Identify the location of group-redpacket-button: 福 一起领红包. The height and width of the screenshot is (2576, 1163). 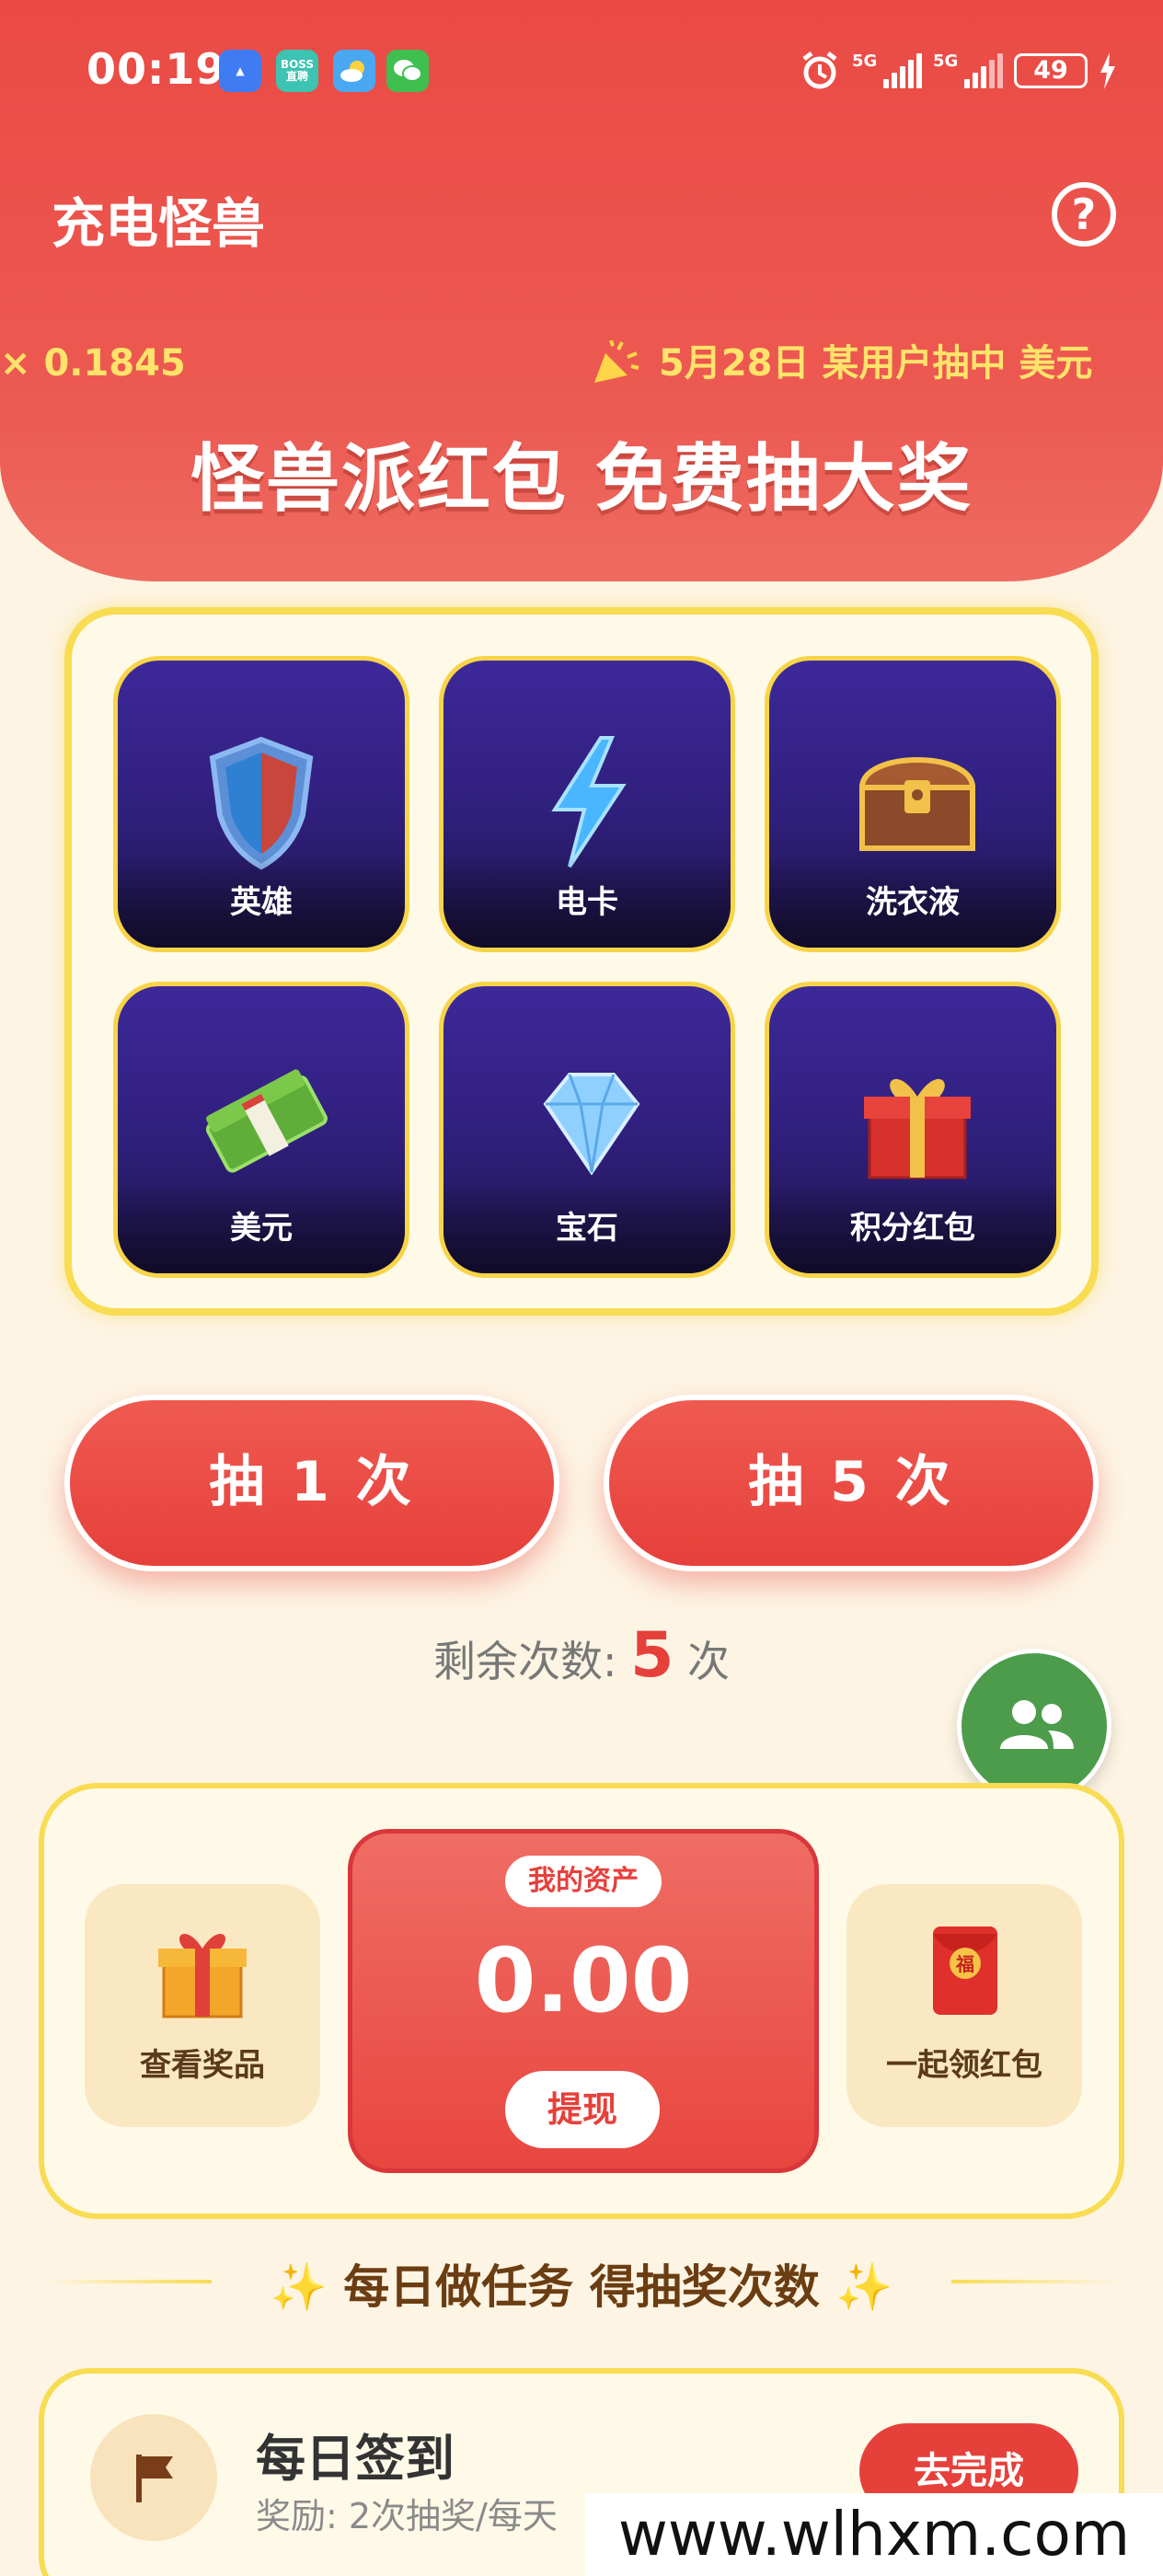
(964, 2005).